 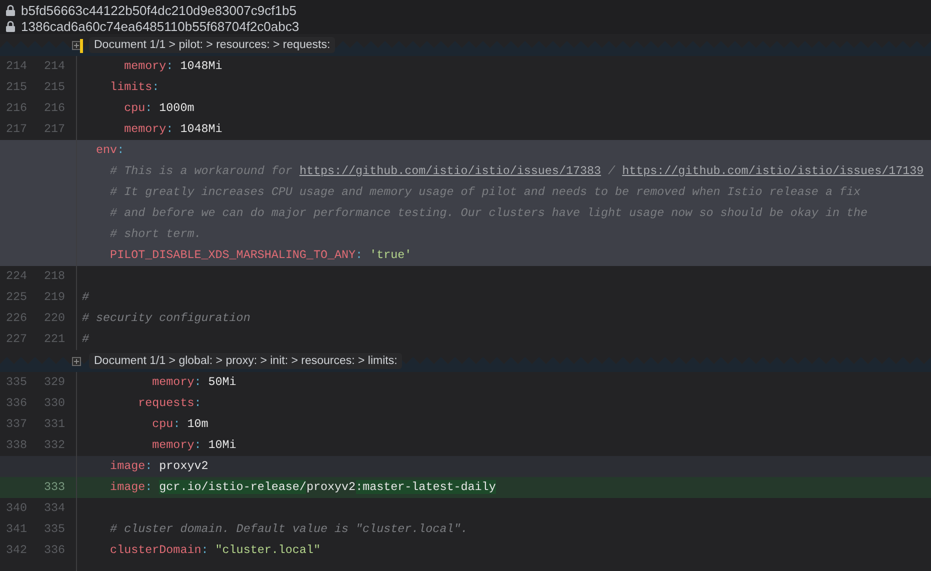 I want to click on line-number: 334, so click(x=54, y=508).